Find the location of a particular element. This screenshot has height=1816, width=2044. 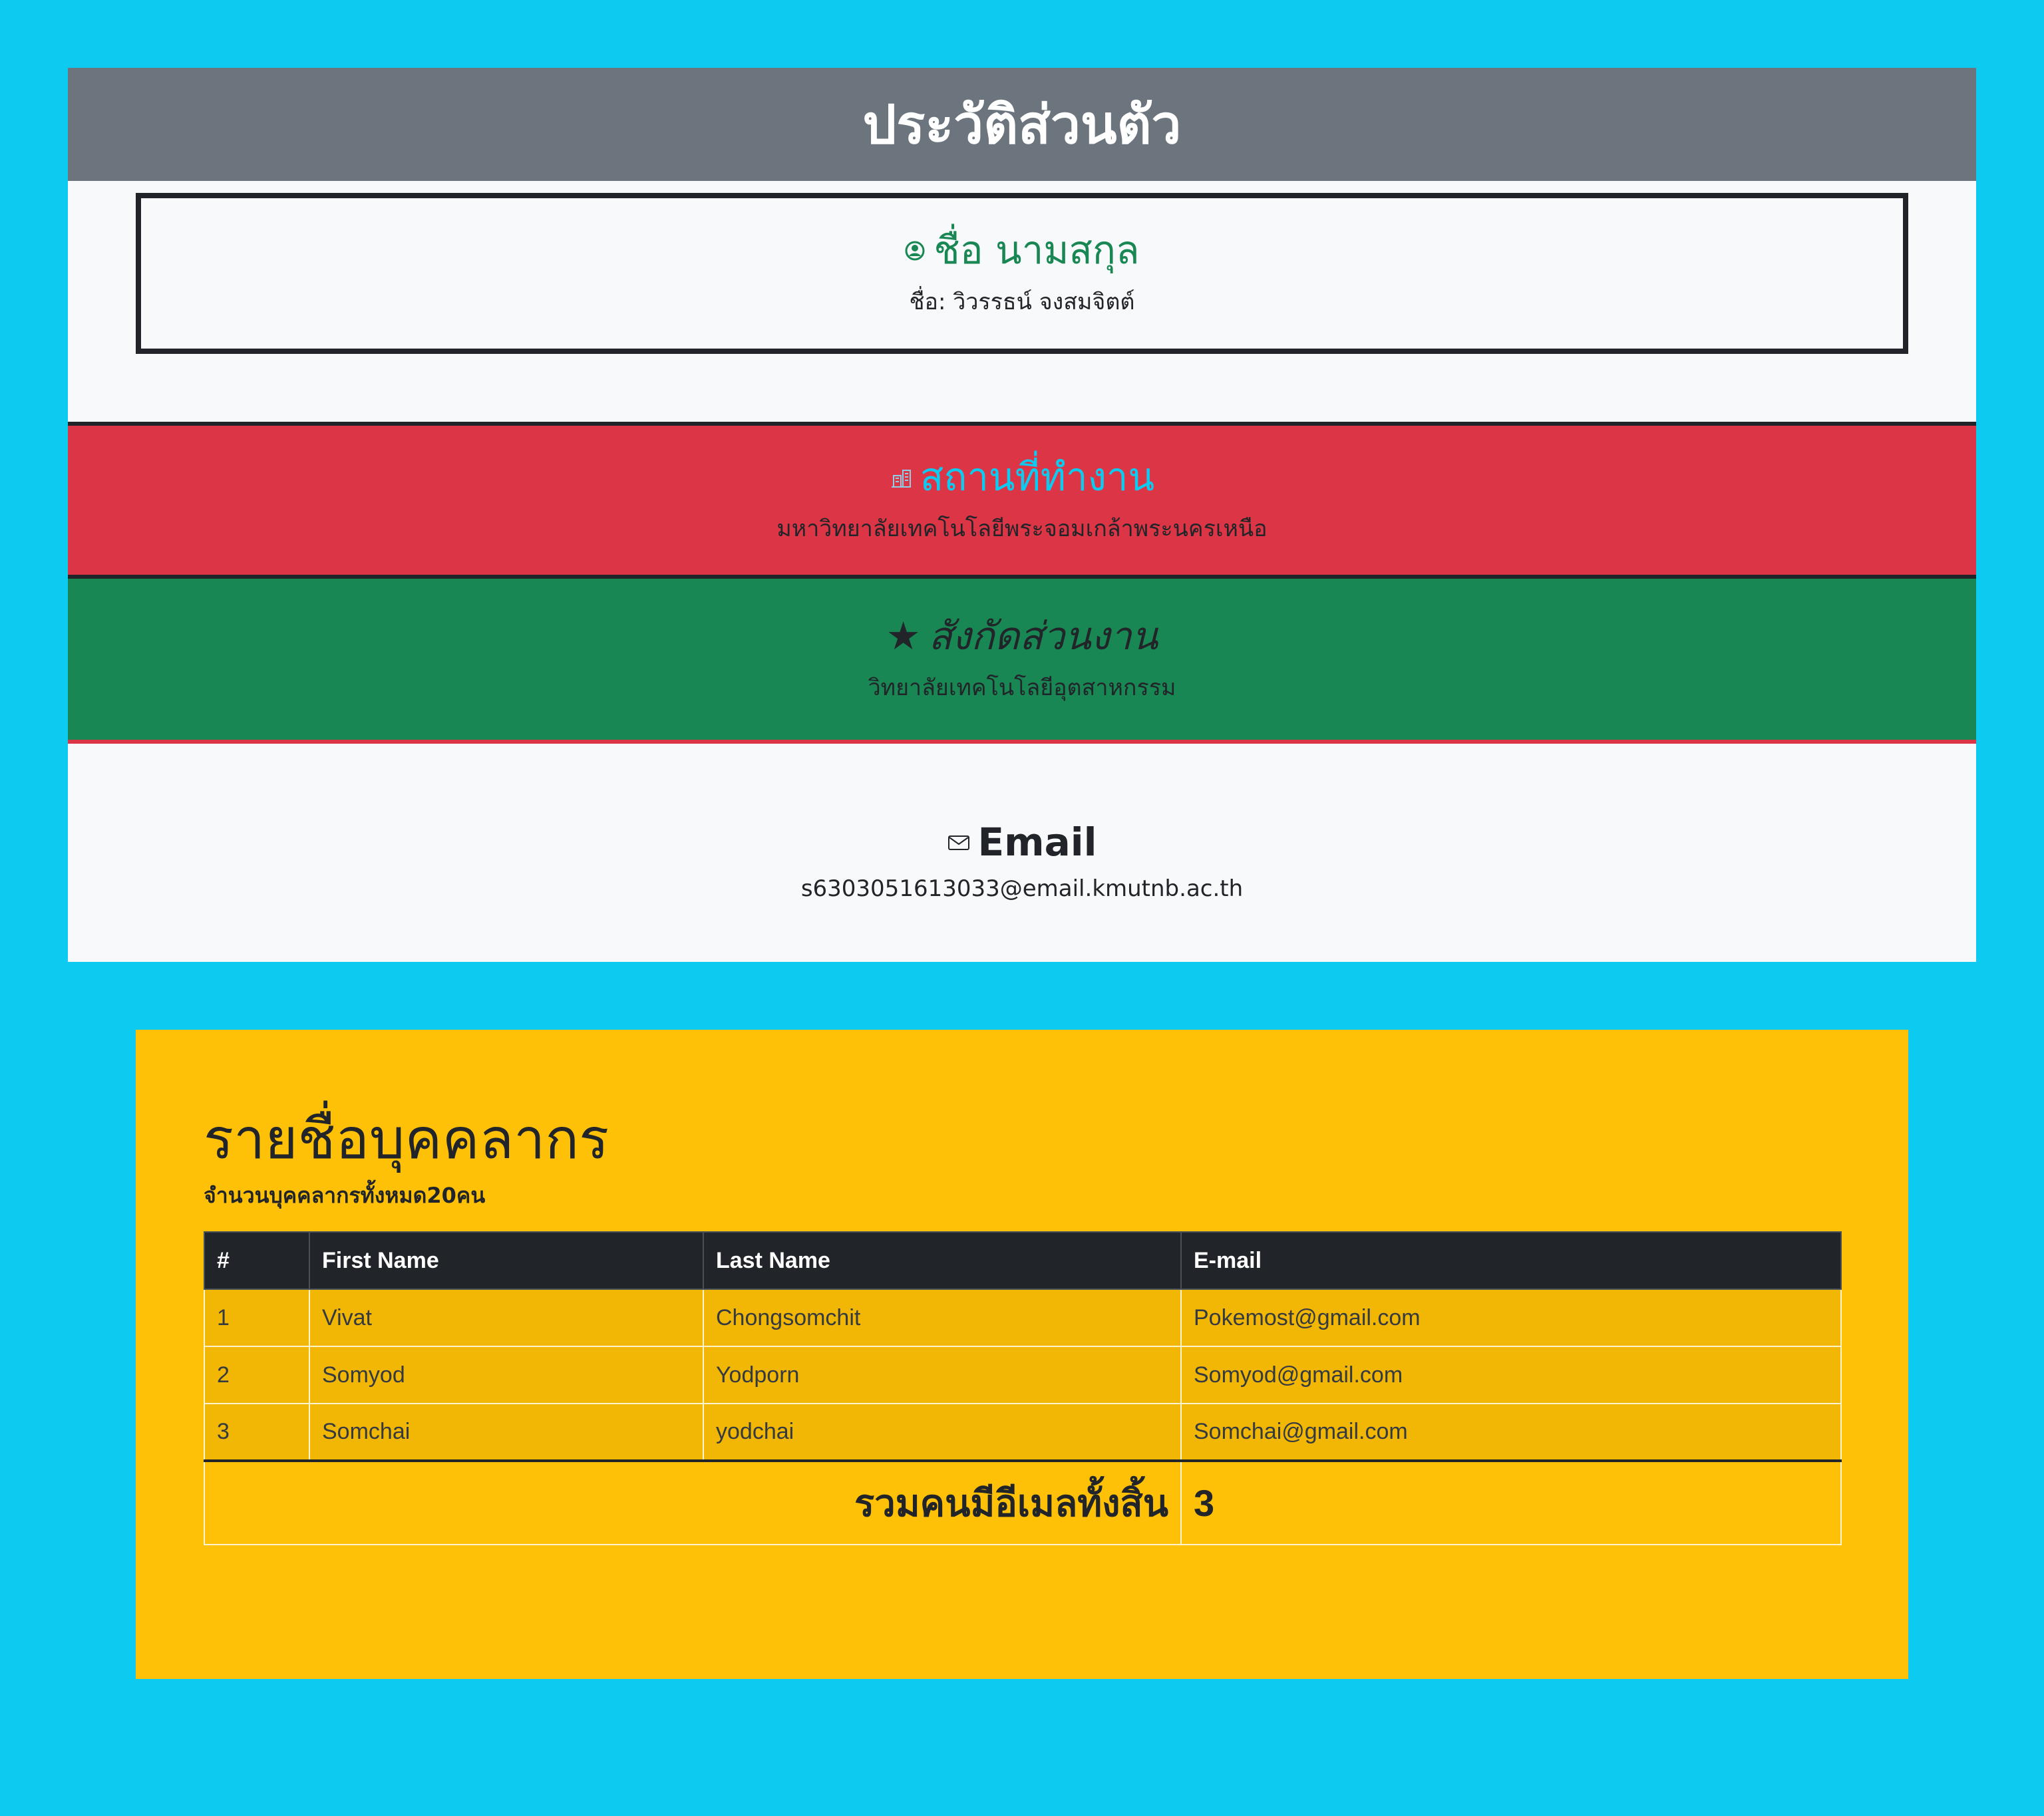

department-title: สังกัดส่วนงาน is located at coordinates (1043, 636).